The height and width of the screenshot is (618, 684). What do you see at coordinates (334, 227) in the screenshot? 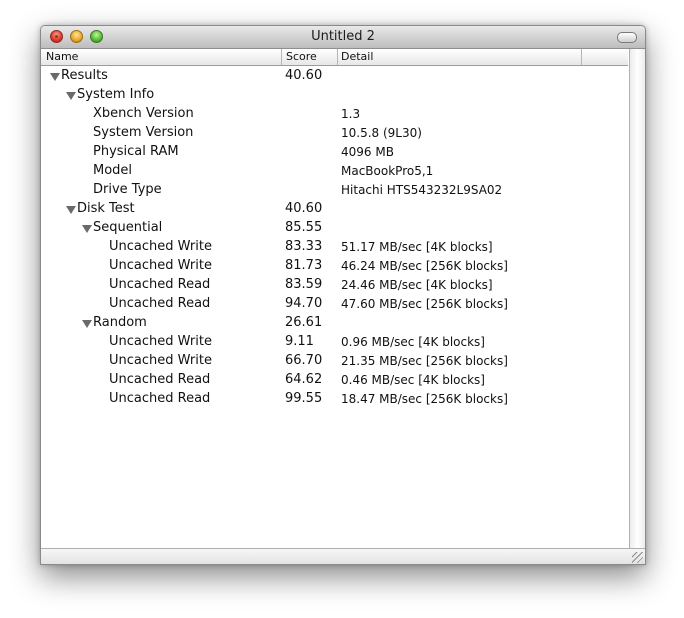
I see `outline-row: Sequential 85.55` at bounding box center [334, 227].